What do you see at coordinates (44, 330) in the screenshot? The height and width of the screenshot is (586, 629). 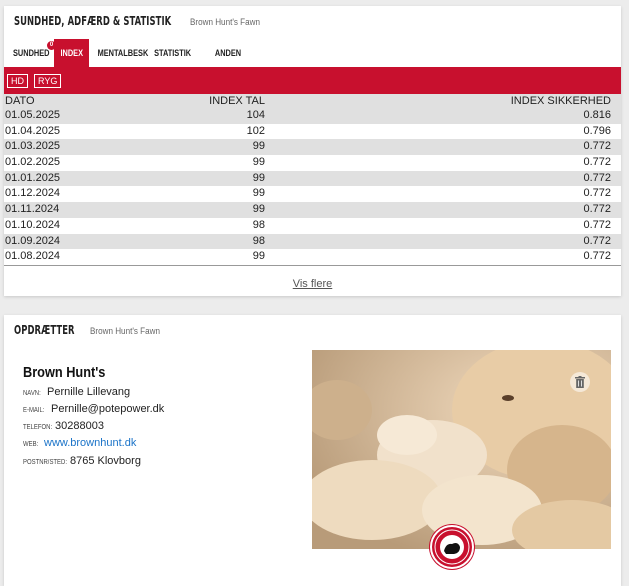 I see `card-title: Opdrætter` at bounding box center [44, 330].